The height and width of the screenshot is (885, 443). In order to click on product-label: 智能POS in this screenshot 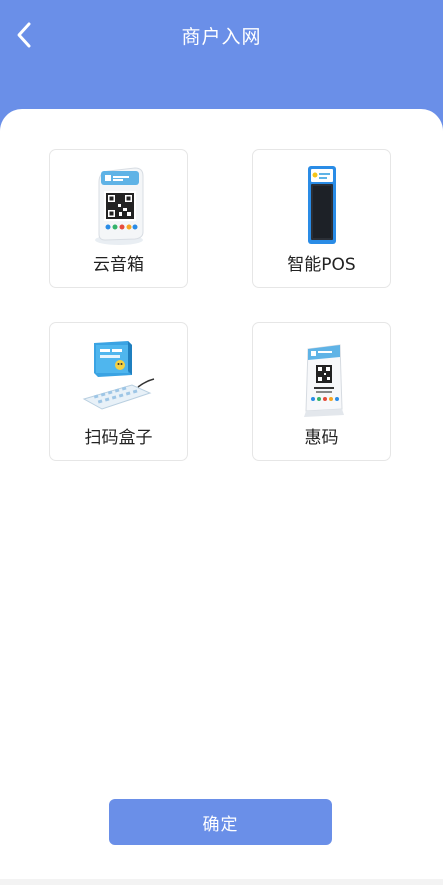, I will do `click(321, 265)`.